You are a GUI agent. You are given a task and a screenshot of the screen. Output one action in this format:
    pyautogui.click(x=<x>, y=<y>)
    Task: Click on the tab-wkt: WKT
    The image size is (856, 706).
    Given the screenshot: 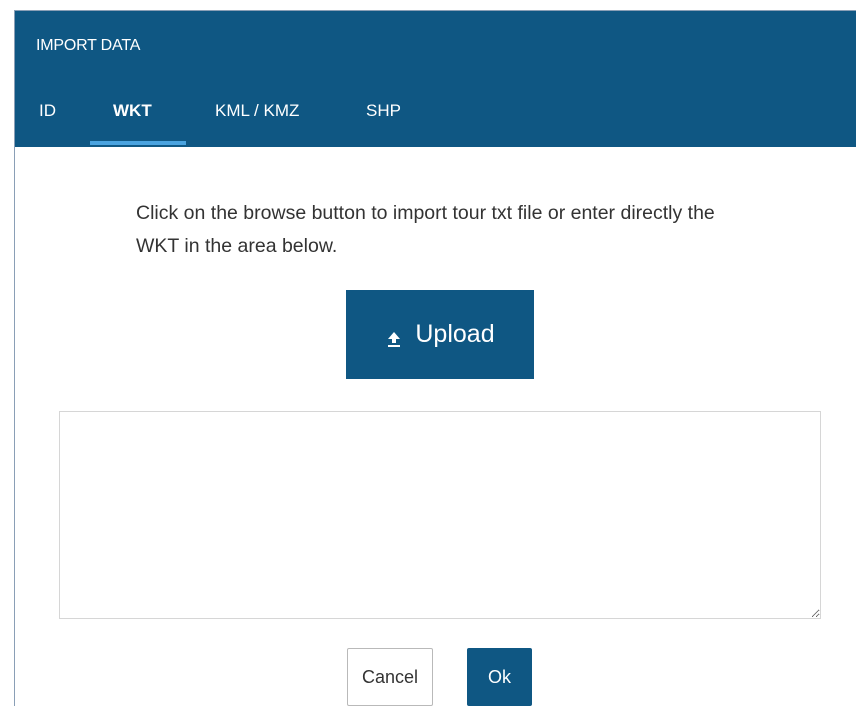 What is the action you would take?
    pyautogui.click(x=132, y=121)
    